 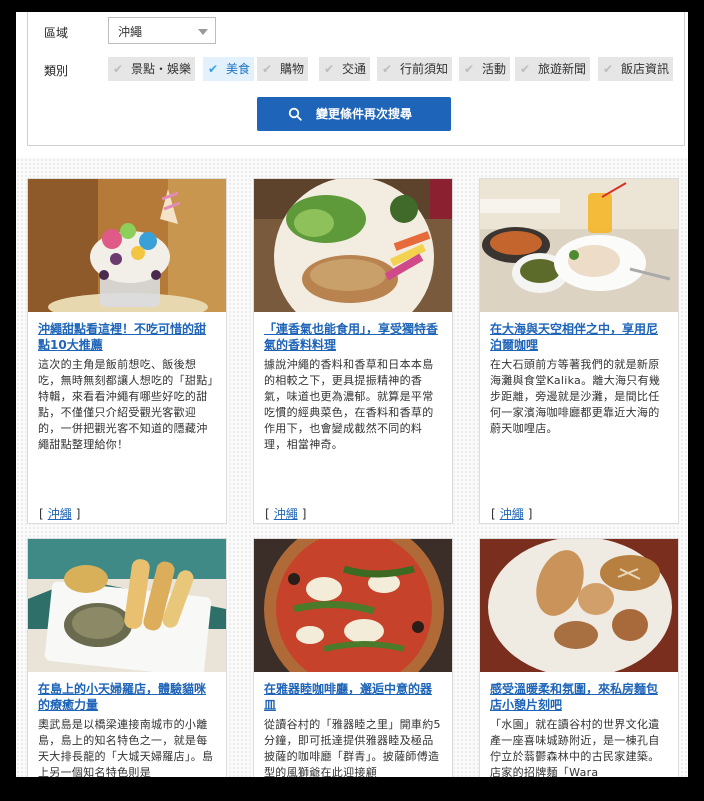 I want to click on article-image-dessert, so click(x=127, y=245).